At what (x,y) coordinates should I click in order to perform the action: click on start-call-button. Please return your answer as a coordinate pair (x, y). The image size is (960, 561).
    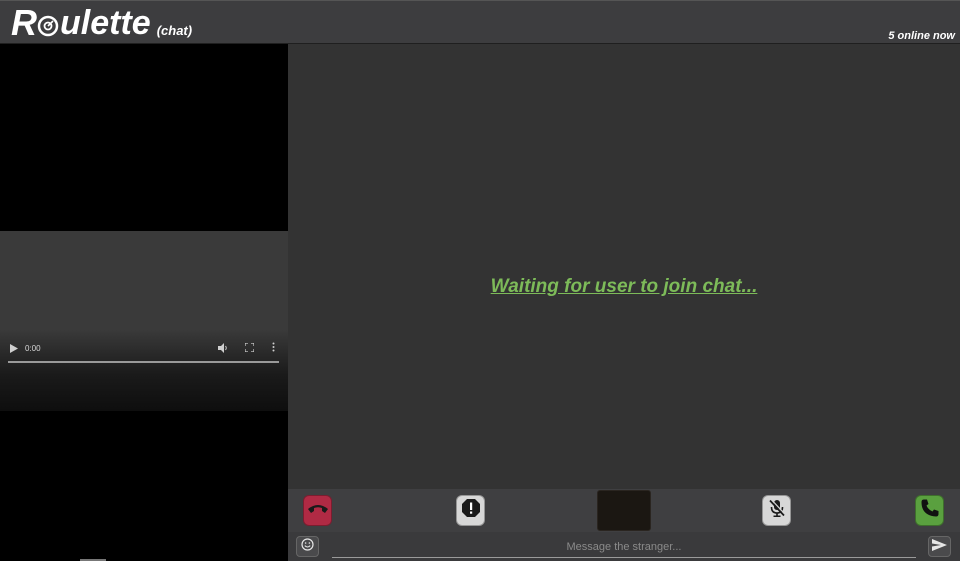
    Looking at the image, I should click on (929, 510).